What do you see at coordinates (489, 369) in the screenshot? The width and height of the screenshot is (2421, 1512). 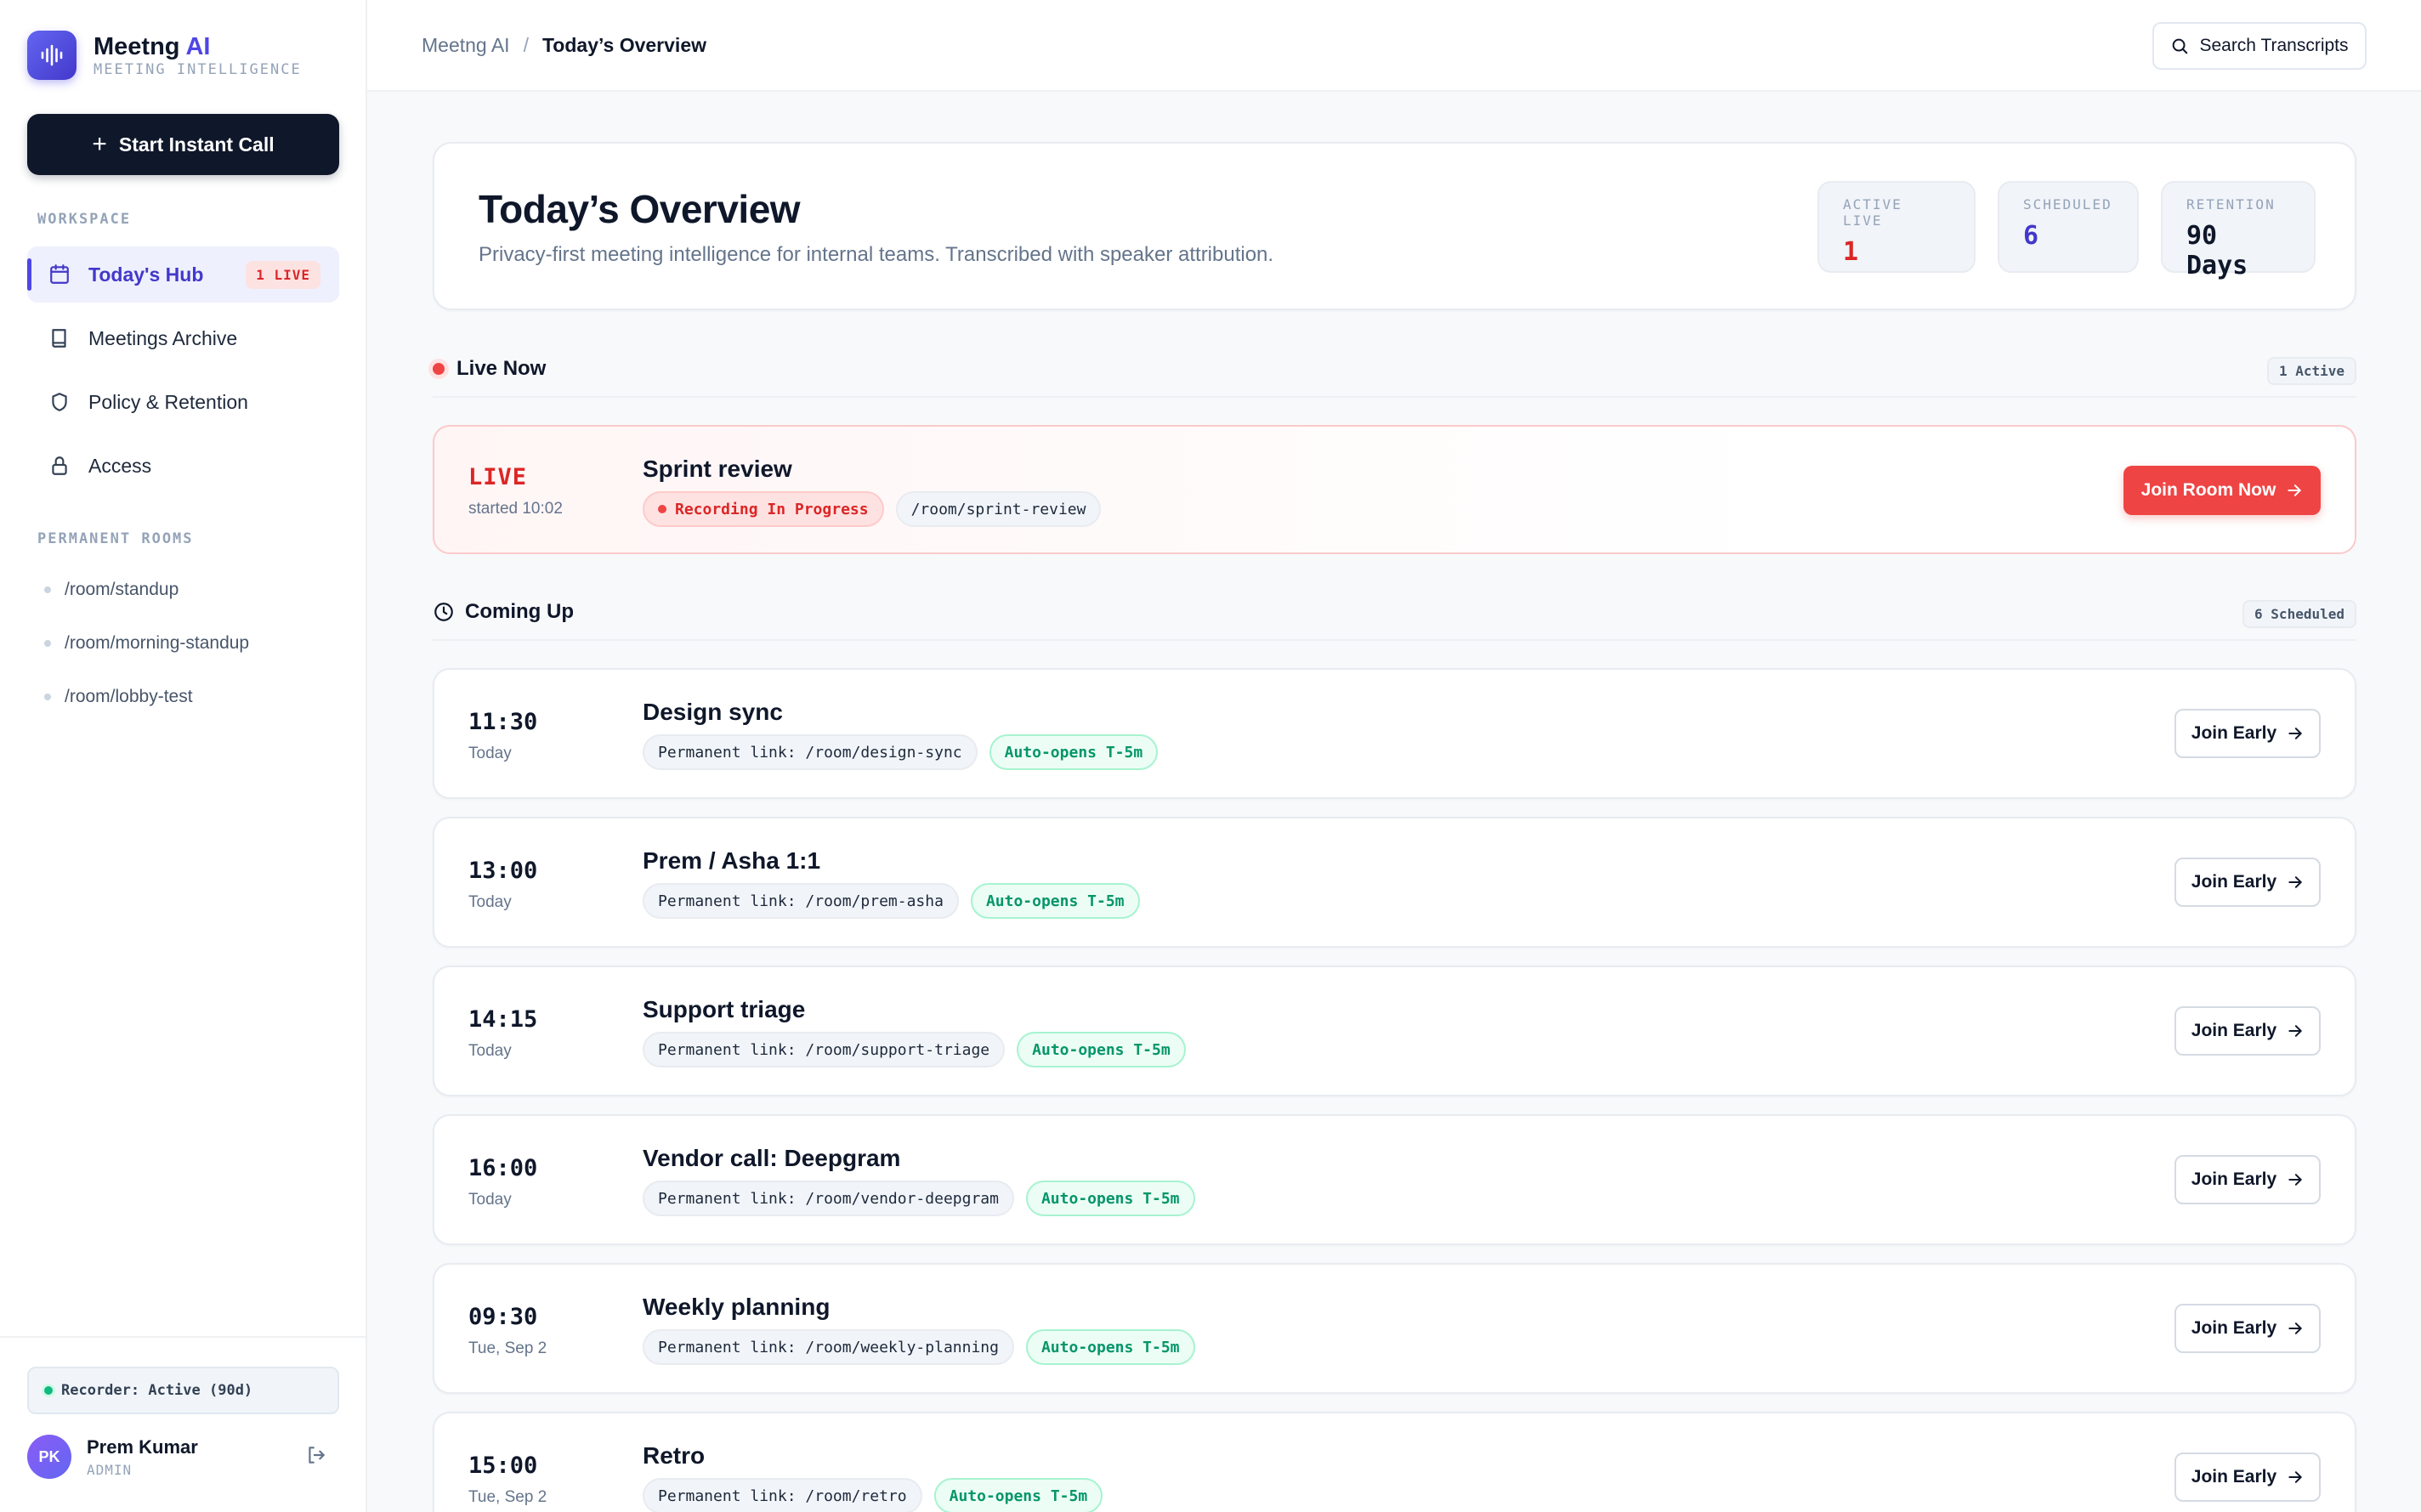 I see `live-now-title: Live Now` at bounding box center [489, 369].